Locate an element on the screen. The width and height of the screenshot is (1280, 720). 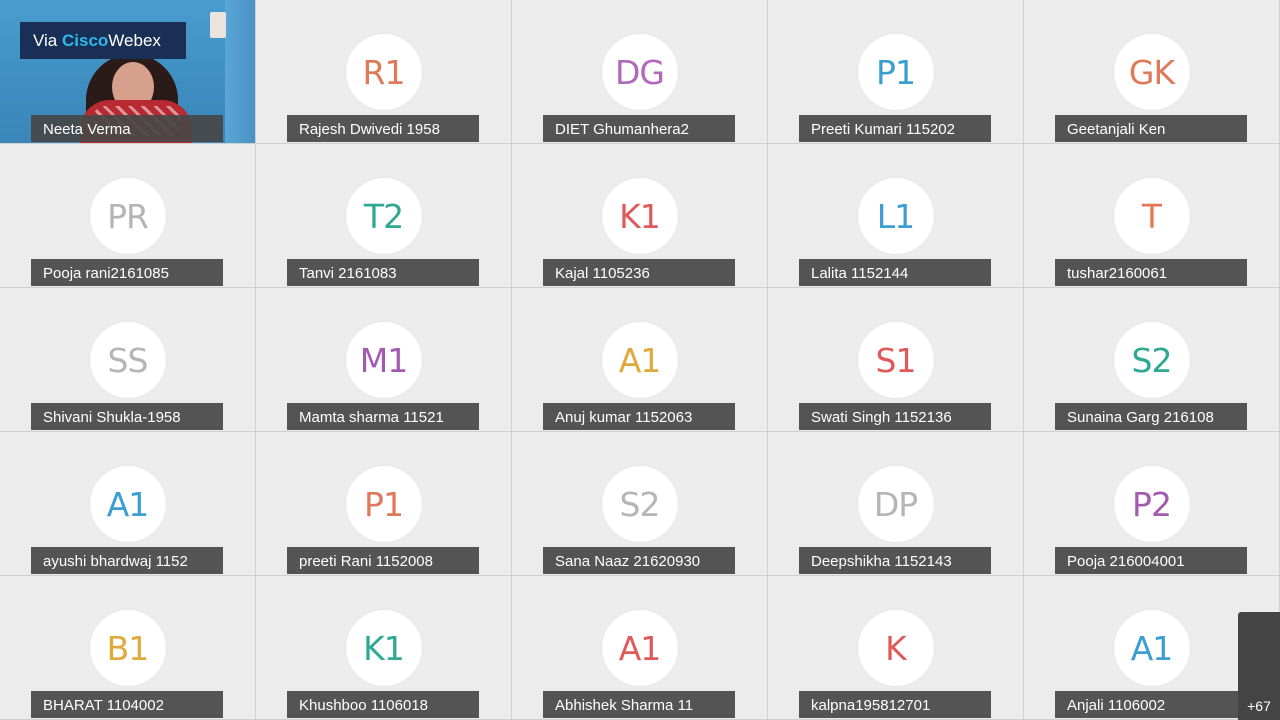
participant-tile: B1 BHARAT 1104002 is located at coordinates (128, 648).